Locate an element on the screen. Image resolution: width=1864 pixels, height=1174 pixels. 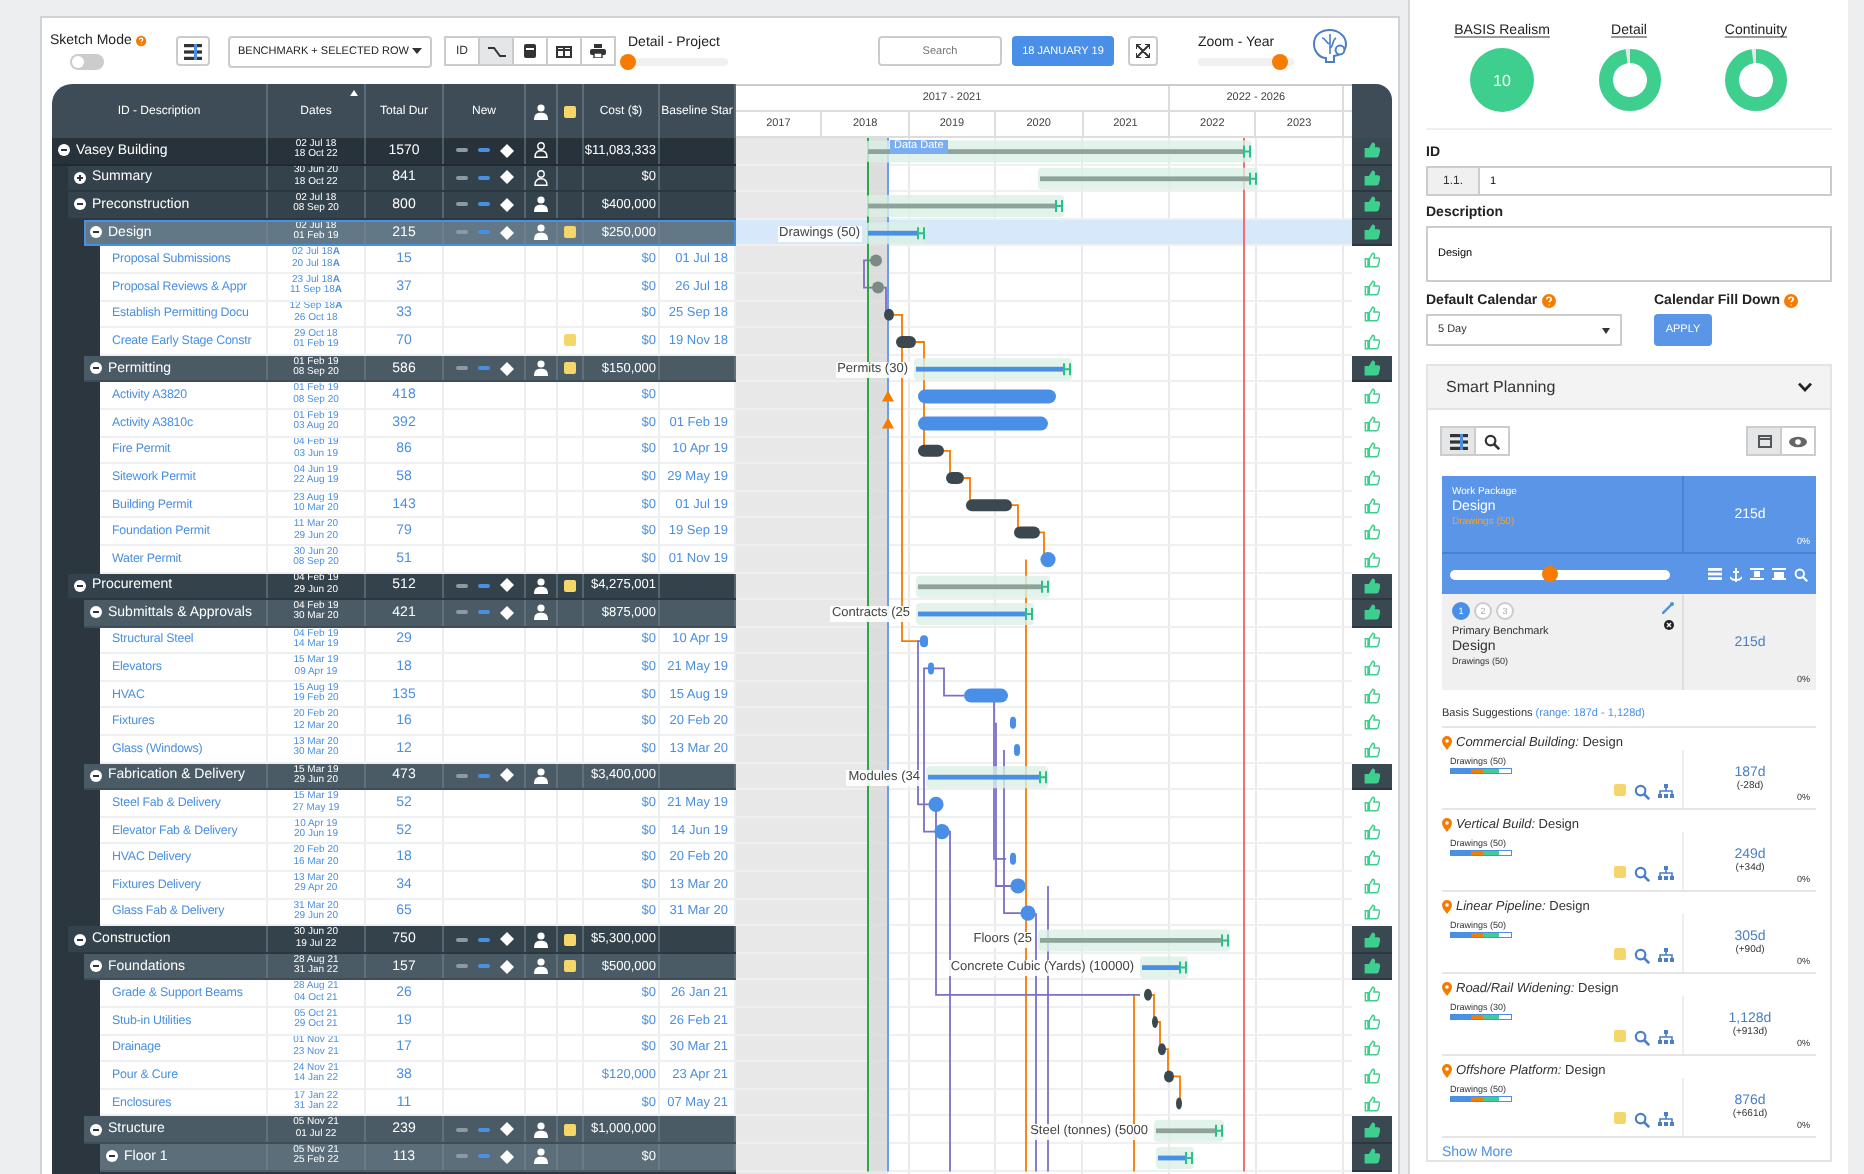
link-button is located at coordinates (496, 51).